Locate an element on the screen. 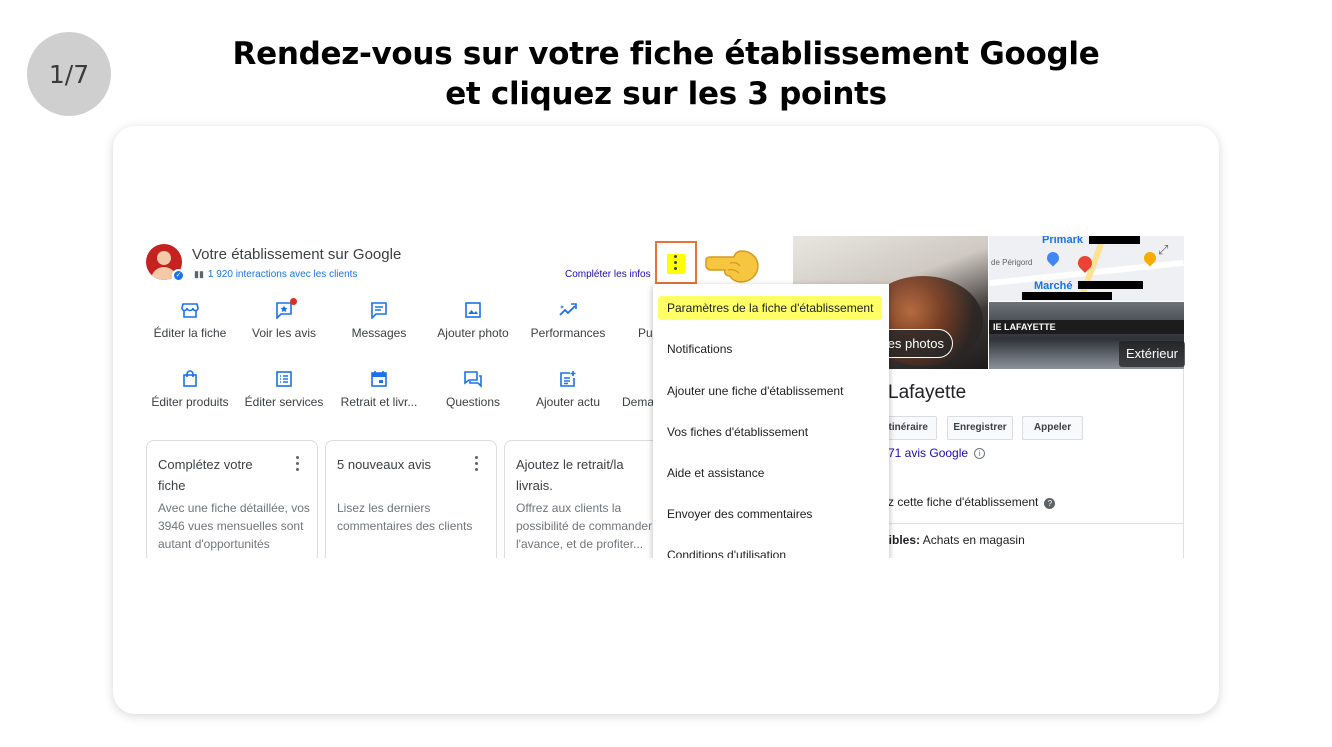  questions-action: Questions is located at coordinates (473, 389).